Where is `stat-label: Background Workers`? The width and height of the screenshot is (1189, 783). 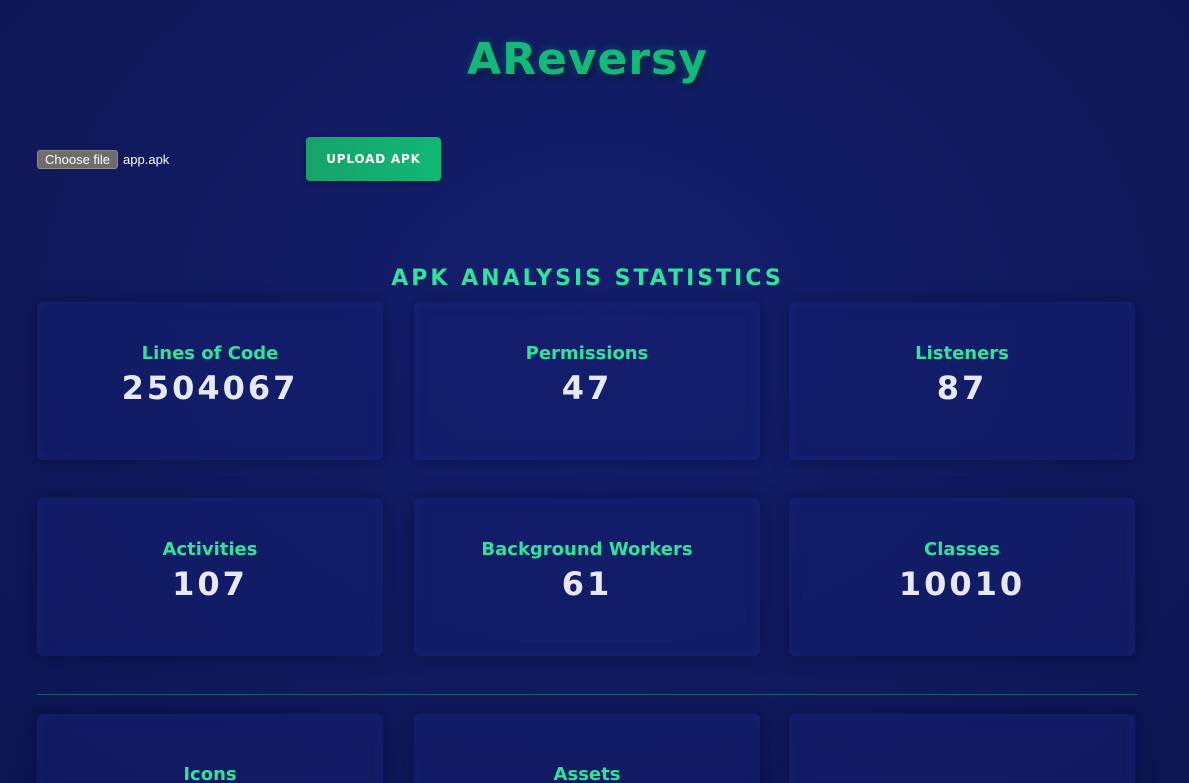 stat-label: Background Workers is located at coordinates (587, 549).